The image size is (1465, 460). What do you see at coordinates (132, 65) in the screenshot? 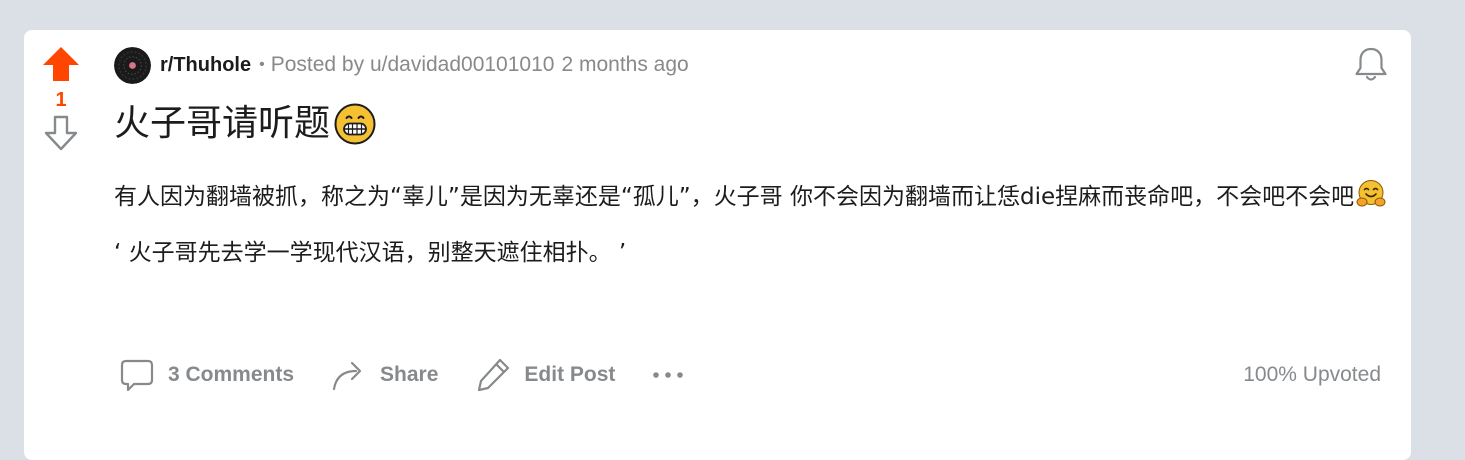
I see `subreddit-avatar-icon` at bounding box center [132, 65].